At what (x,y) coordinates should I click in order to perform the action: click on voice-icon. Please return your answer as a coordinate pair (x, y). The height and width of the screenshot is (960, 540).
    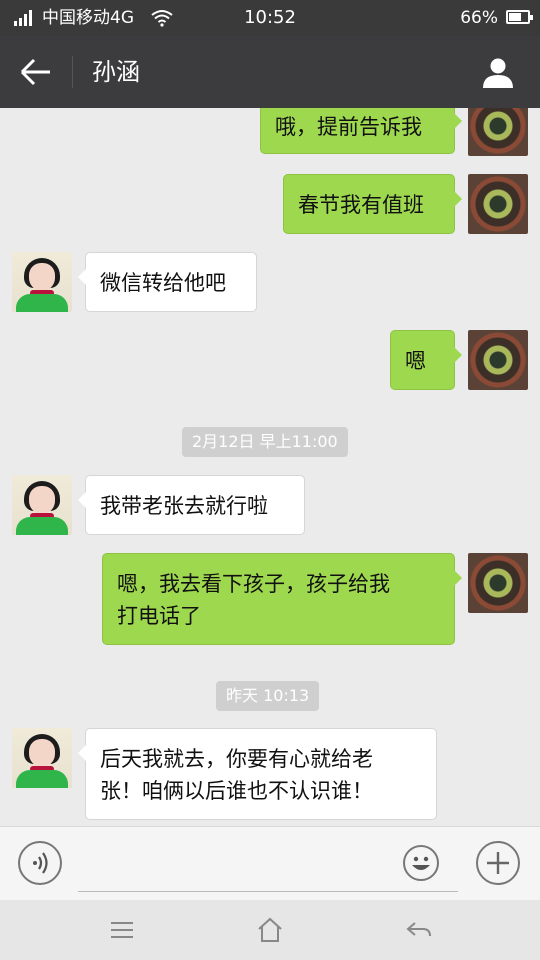
    Looking at the image, I should click on (40, 863).